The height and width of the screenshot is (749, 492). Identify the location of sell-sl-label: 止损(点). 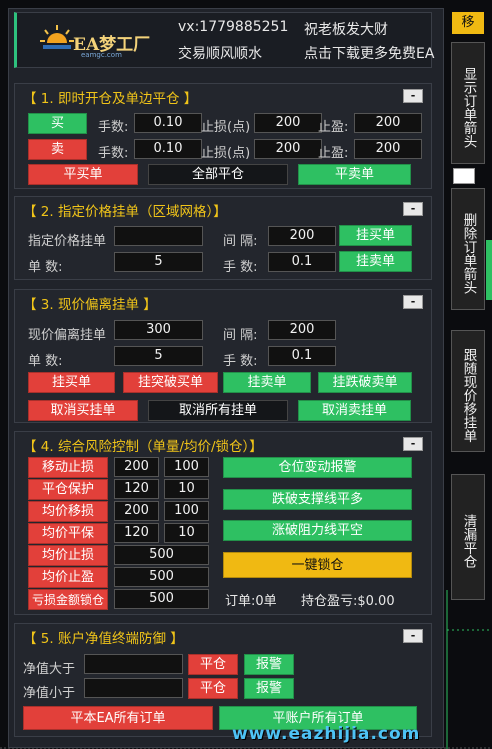
(226, 153).